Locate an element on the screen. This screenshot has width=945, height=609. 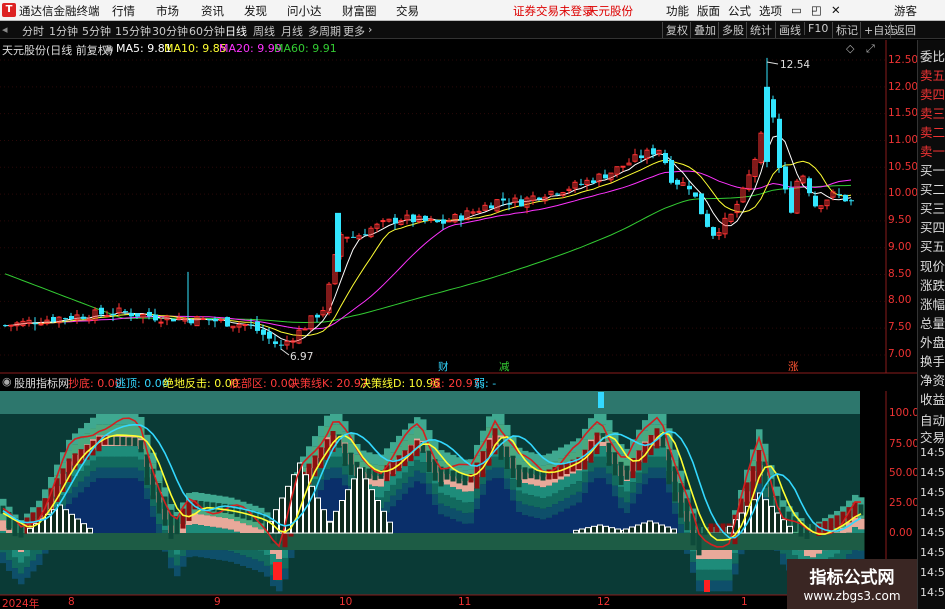
menu-item-ask-xiaoda: 问小达 is located at coordinates (304, 11).